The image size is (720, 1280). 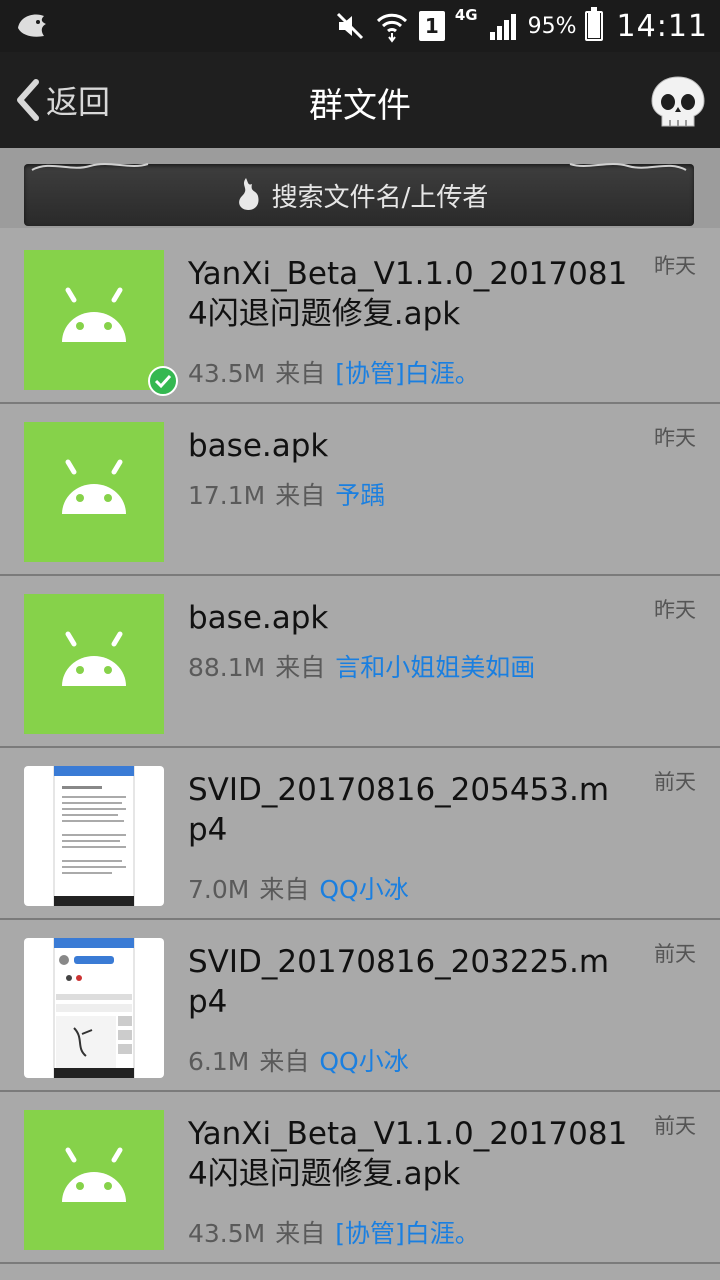 What do you see at coordinates (219, 1061) in the screenshot?
I see `file-size: 6.1M` at bounding box center [219, 1061].